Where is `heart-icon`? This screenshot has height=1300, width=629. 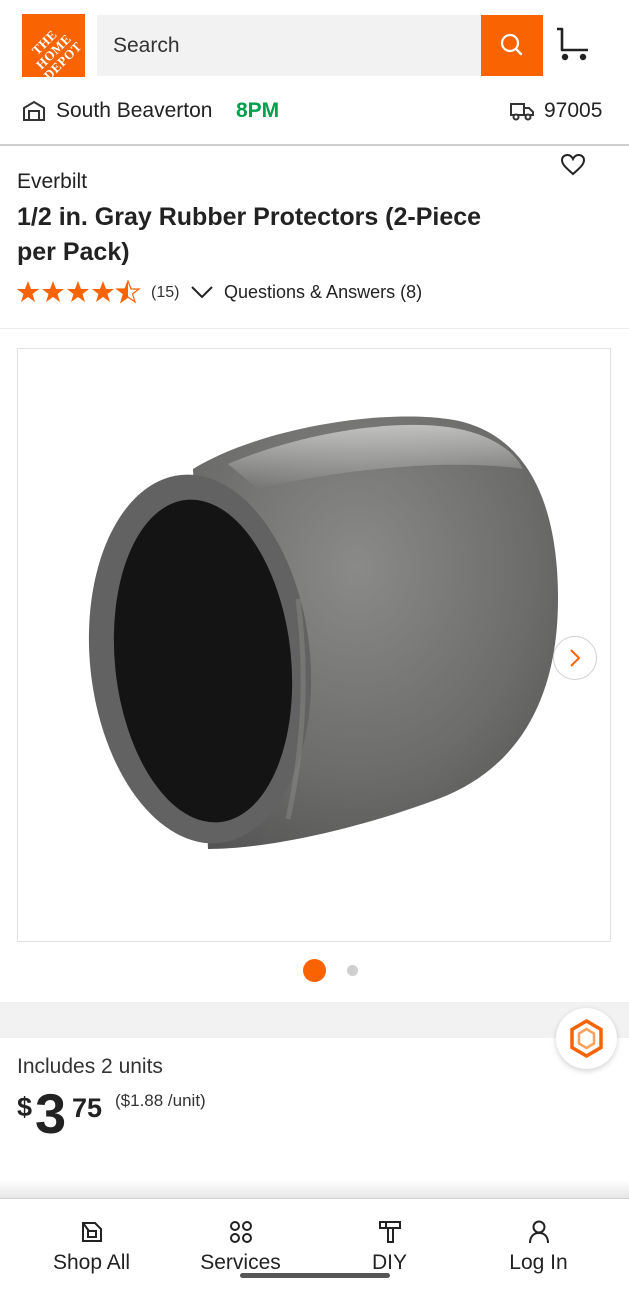
heart-icon is located at coordinates (573, 167).